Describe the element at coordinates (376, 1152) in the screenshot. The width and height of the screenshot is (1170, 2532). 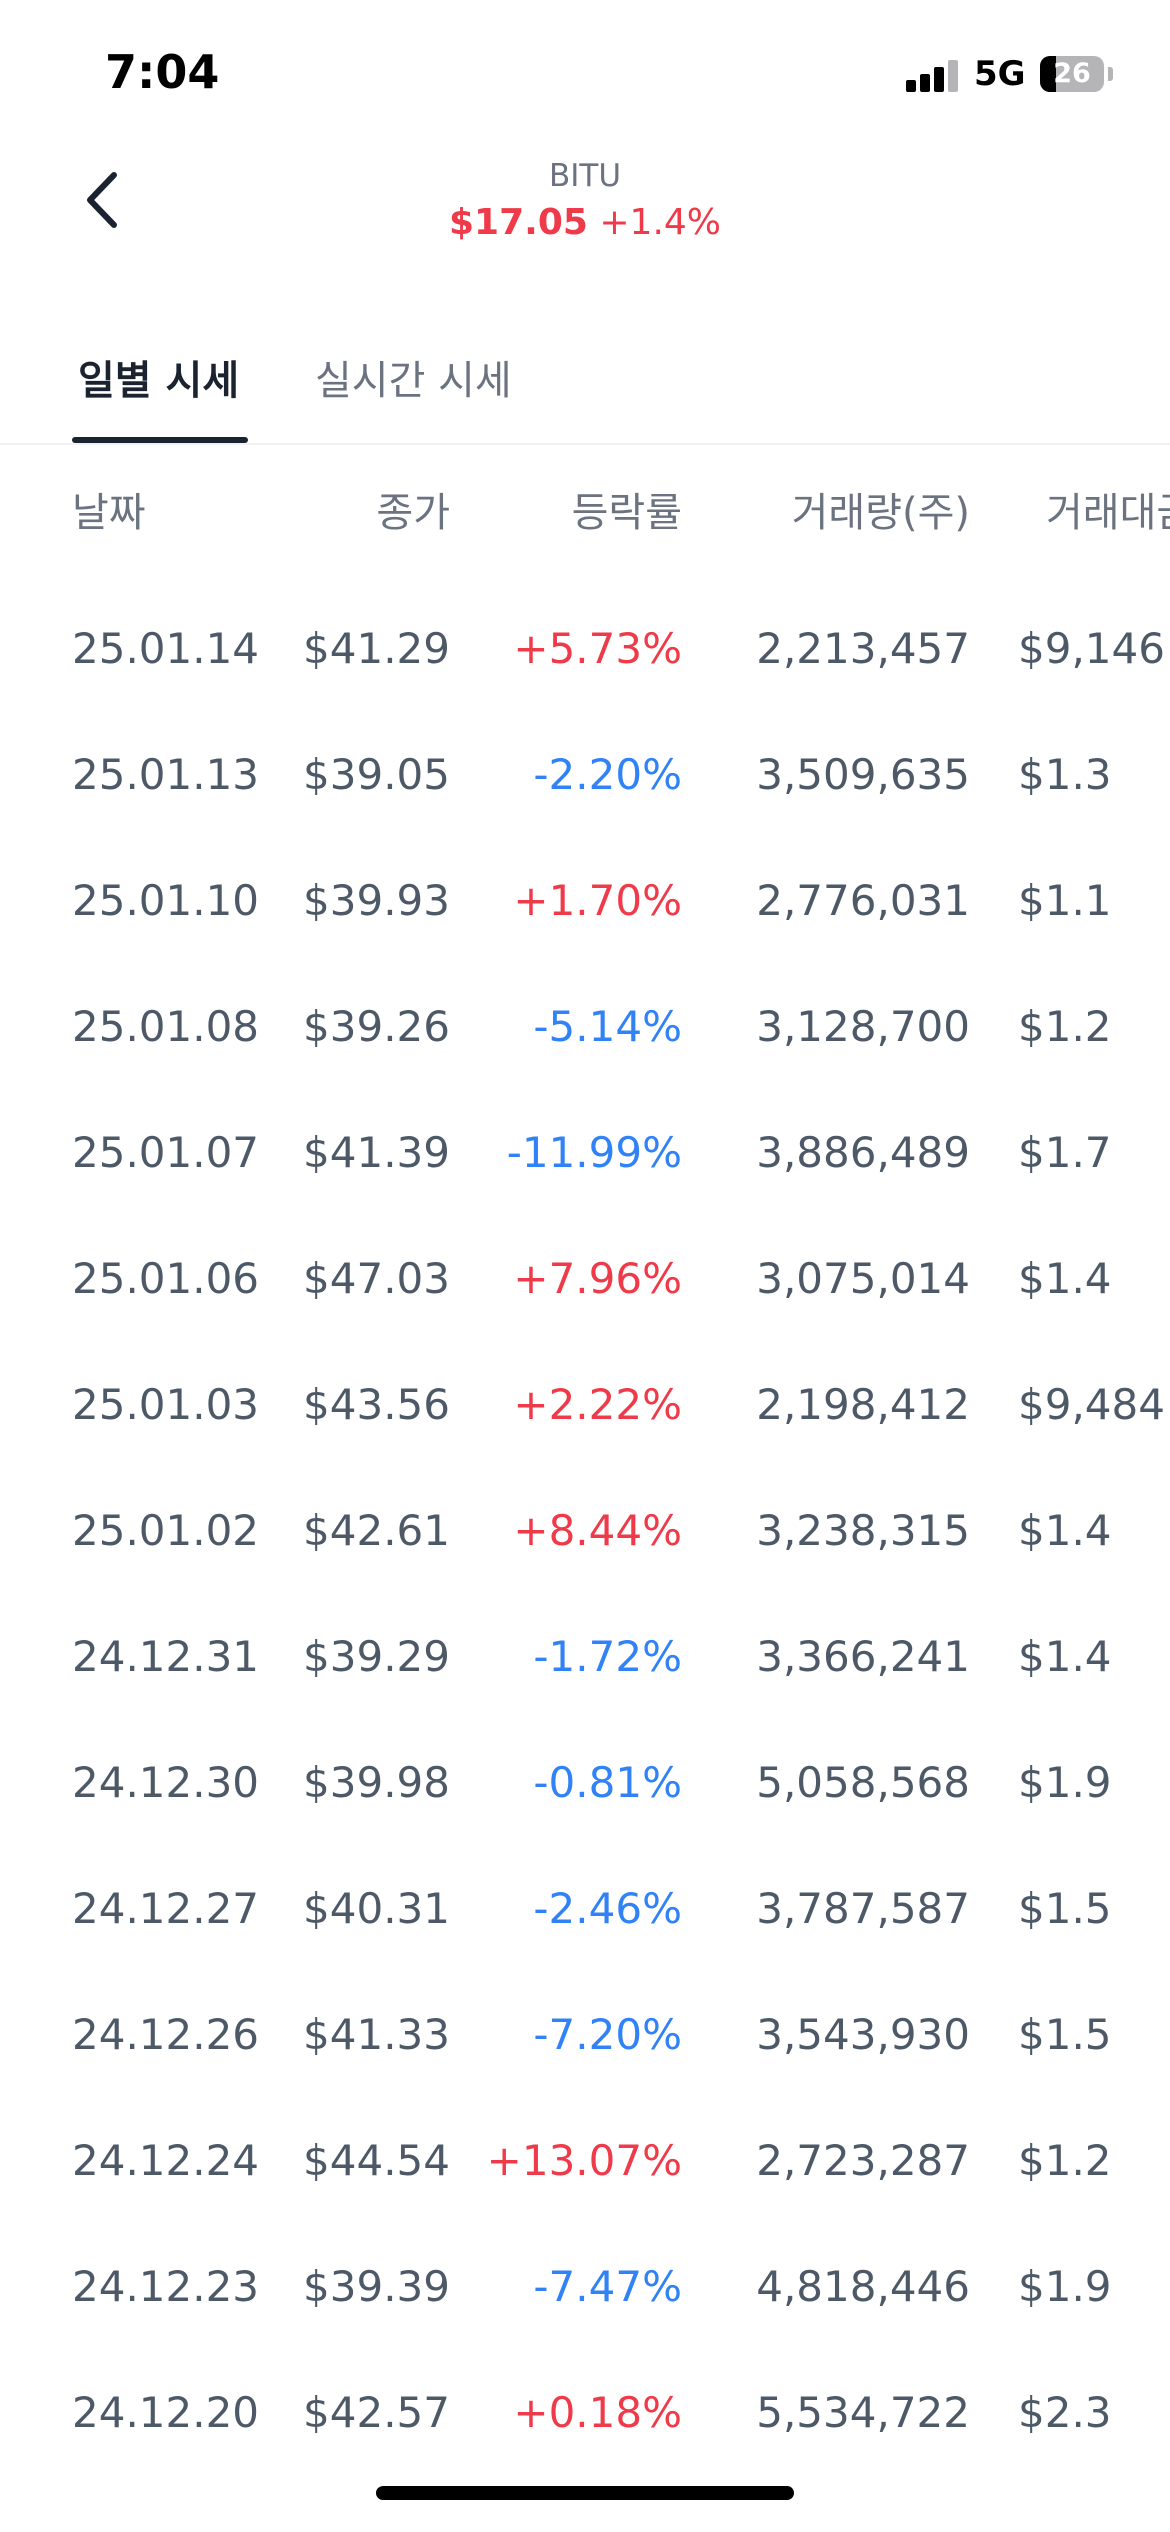
I see `row-close-price: $41.39` at that location.